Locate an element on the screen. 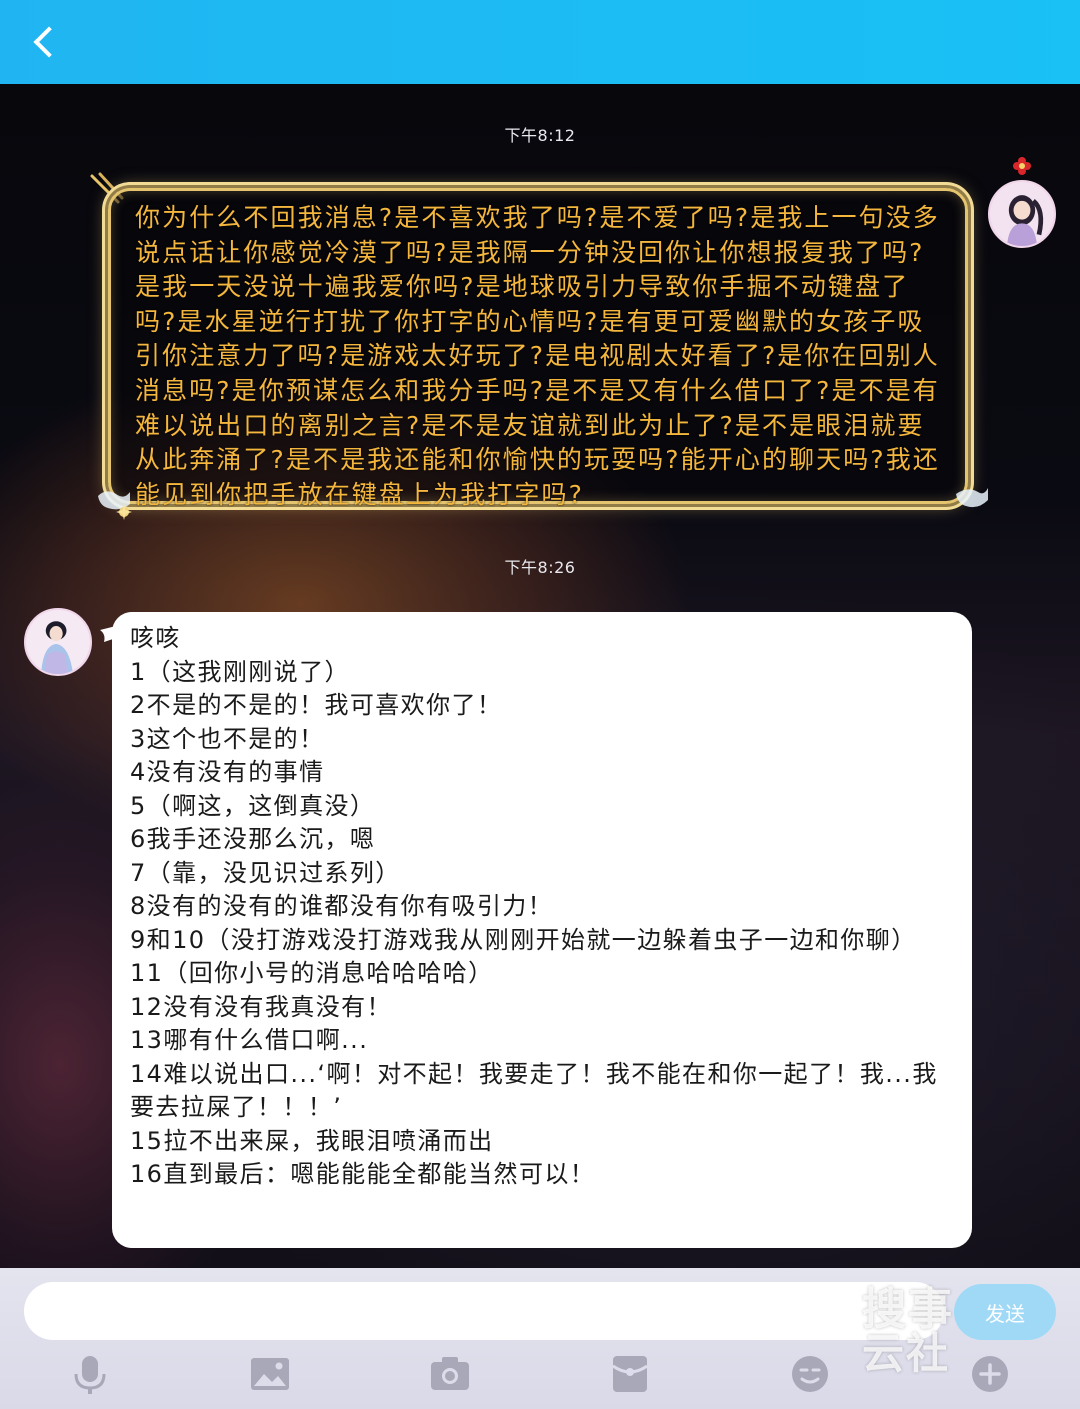 The width and height of the screenshot is (1080, 1409). message-line: 7（靠，没见识过系列） is located at coordinates (265, 872).